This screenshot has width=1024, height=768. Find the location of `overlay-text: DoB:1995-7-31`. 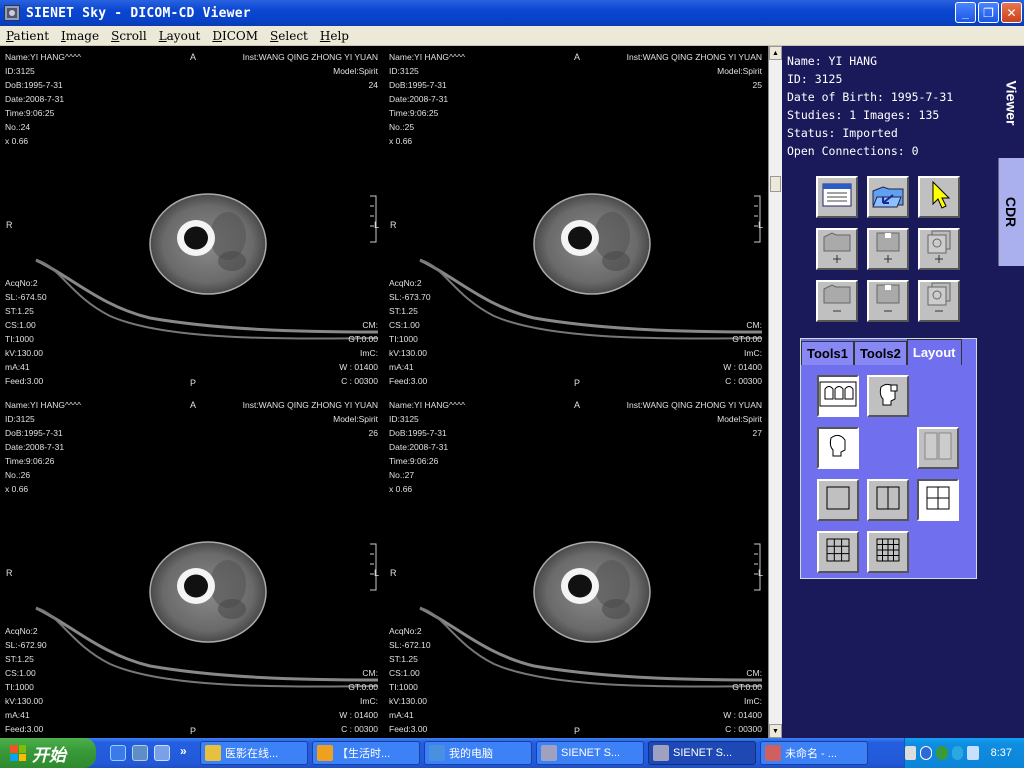

overlay-text: DoB:1995-7-31 is located at coordinates (34, 433).